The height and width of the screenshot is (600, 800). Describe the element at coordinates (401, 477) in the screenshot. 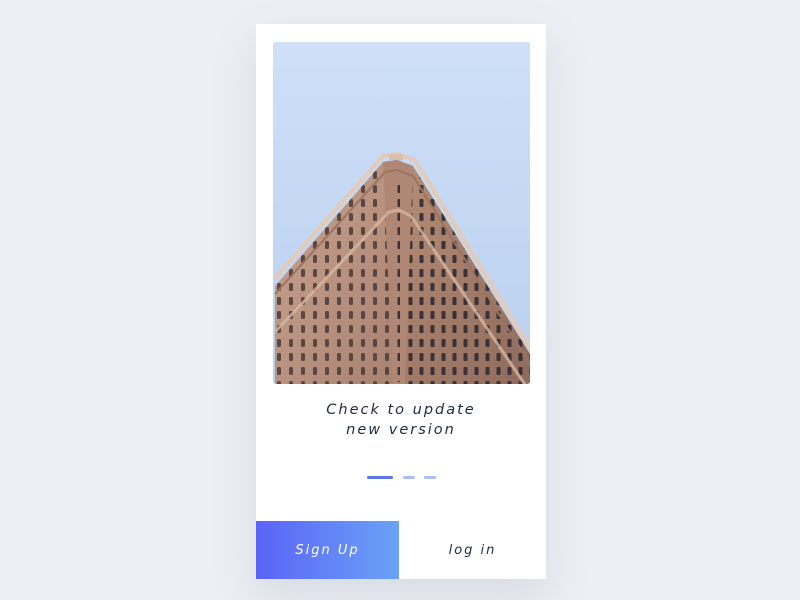

I see `page-indicator` at that location.